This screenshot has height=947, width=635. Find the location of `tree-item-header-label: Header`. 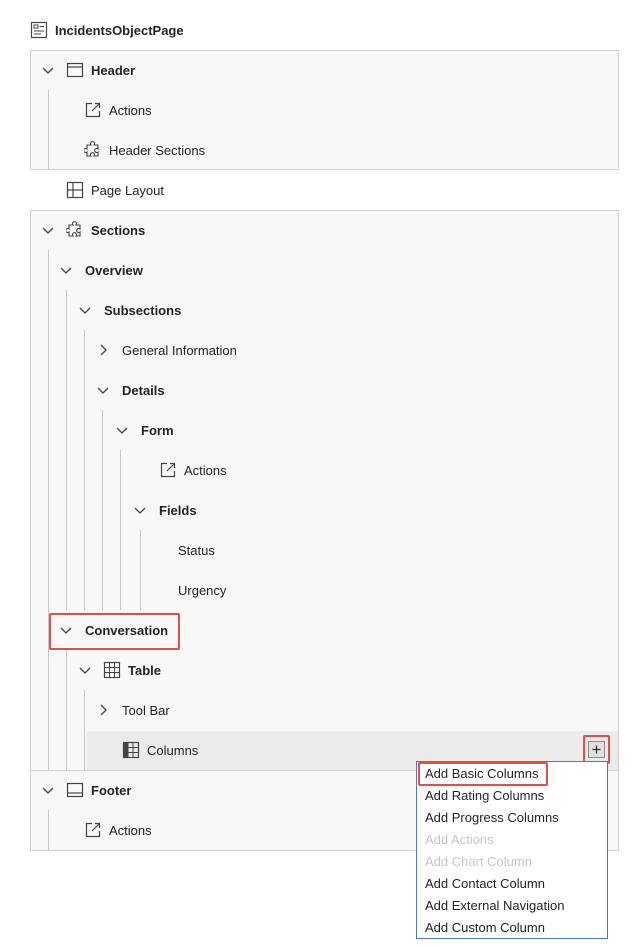

tree-item-header-label: Header is located at coordinates (113, 70).